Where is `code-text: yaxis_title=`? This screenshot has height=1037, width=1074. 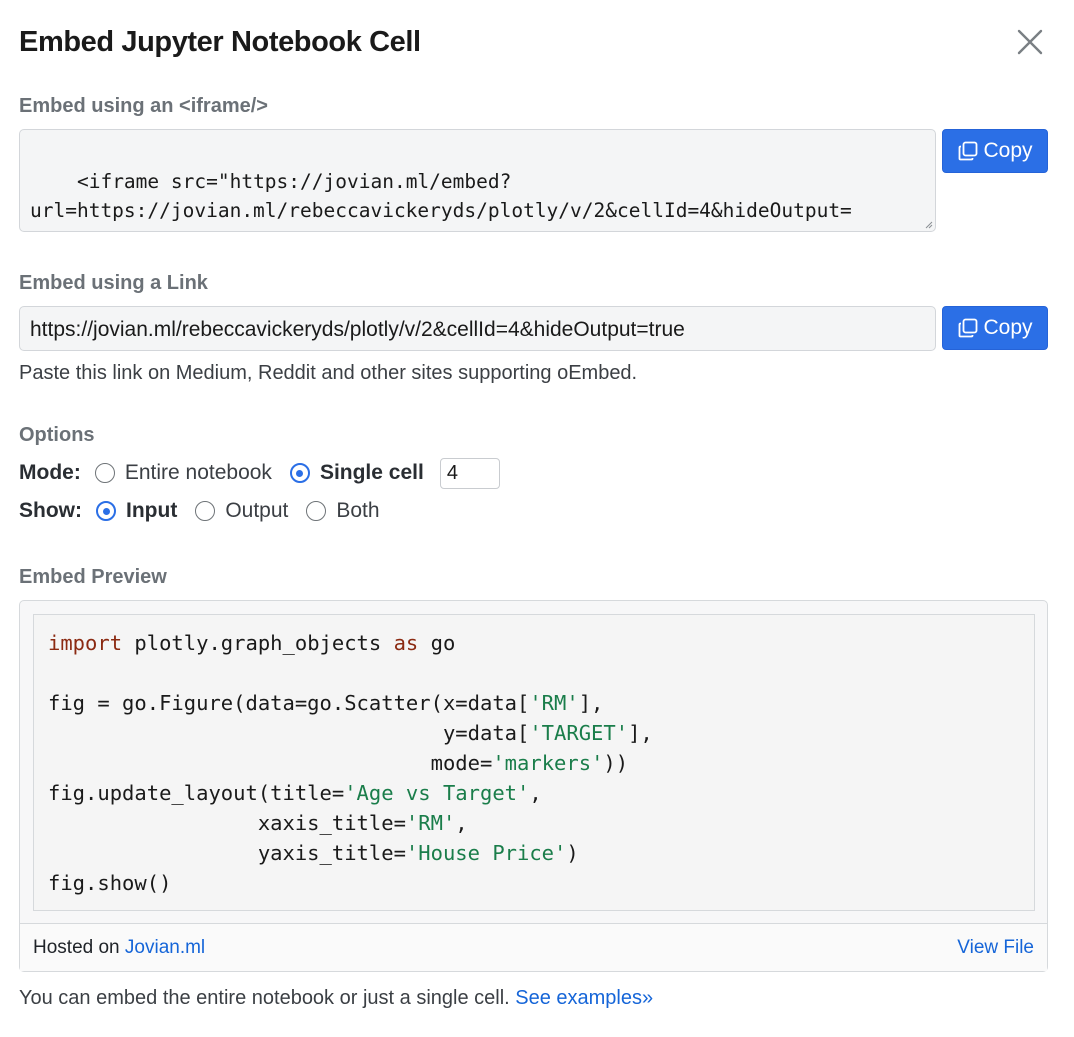
code-text: yaxis_title= is located at coordinates (227, 853).